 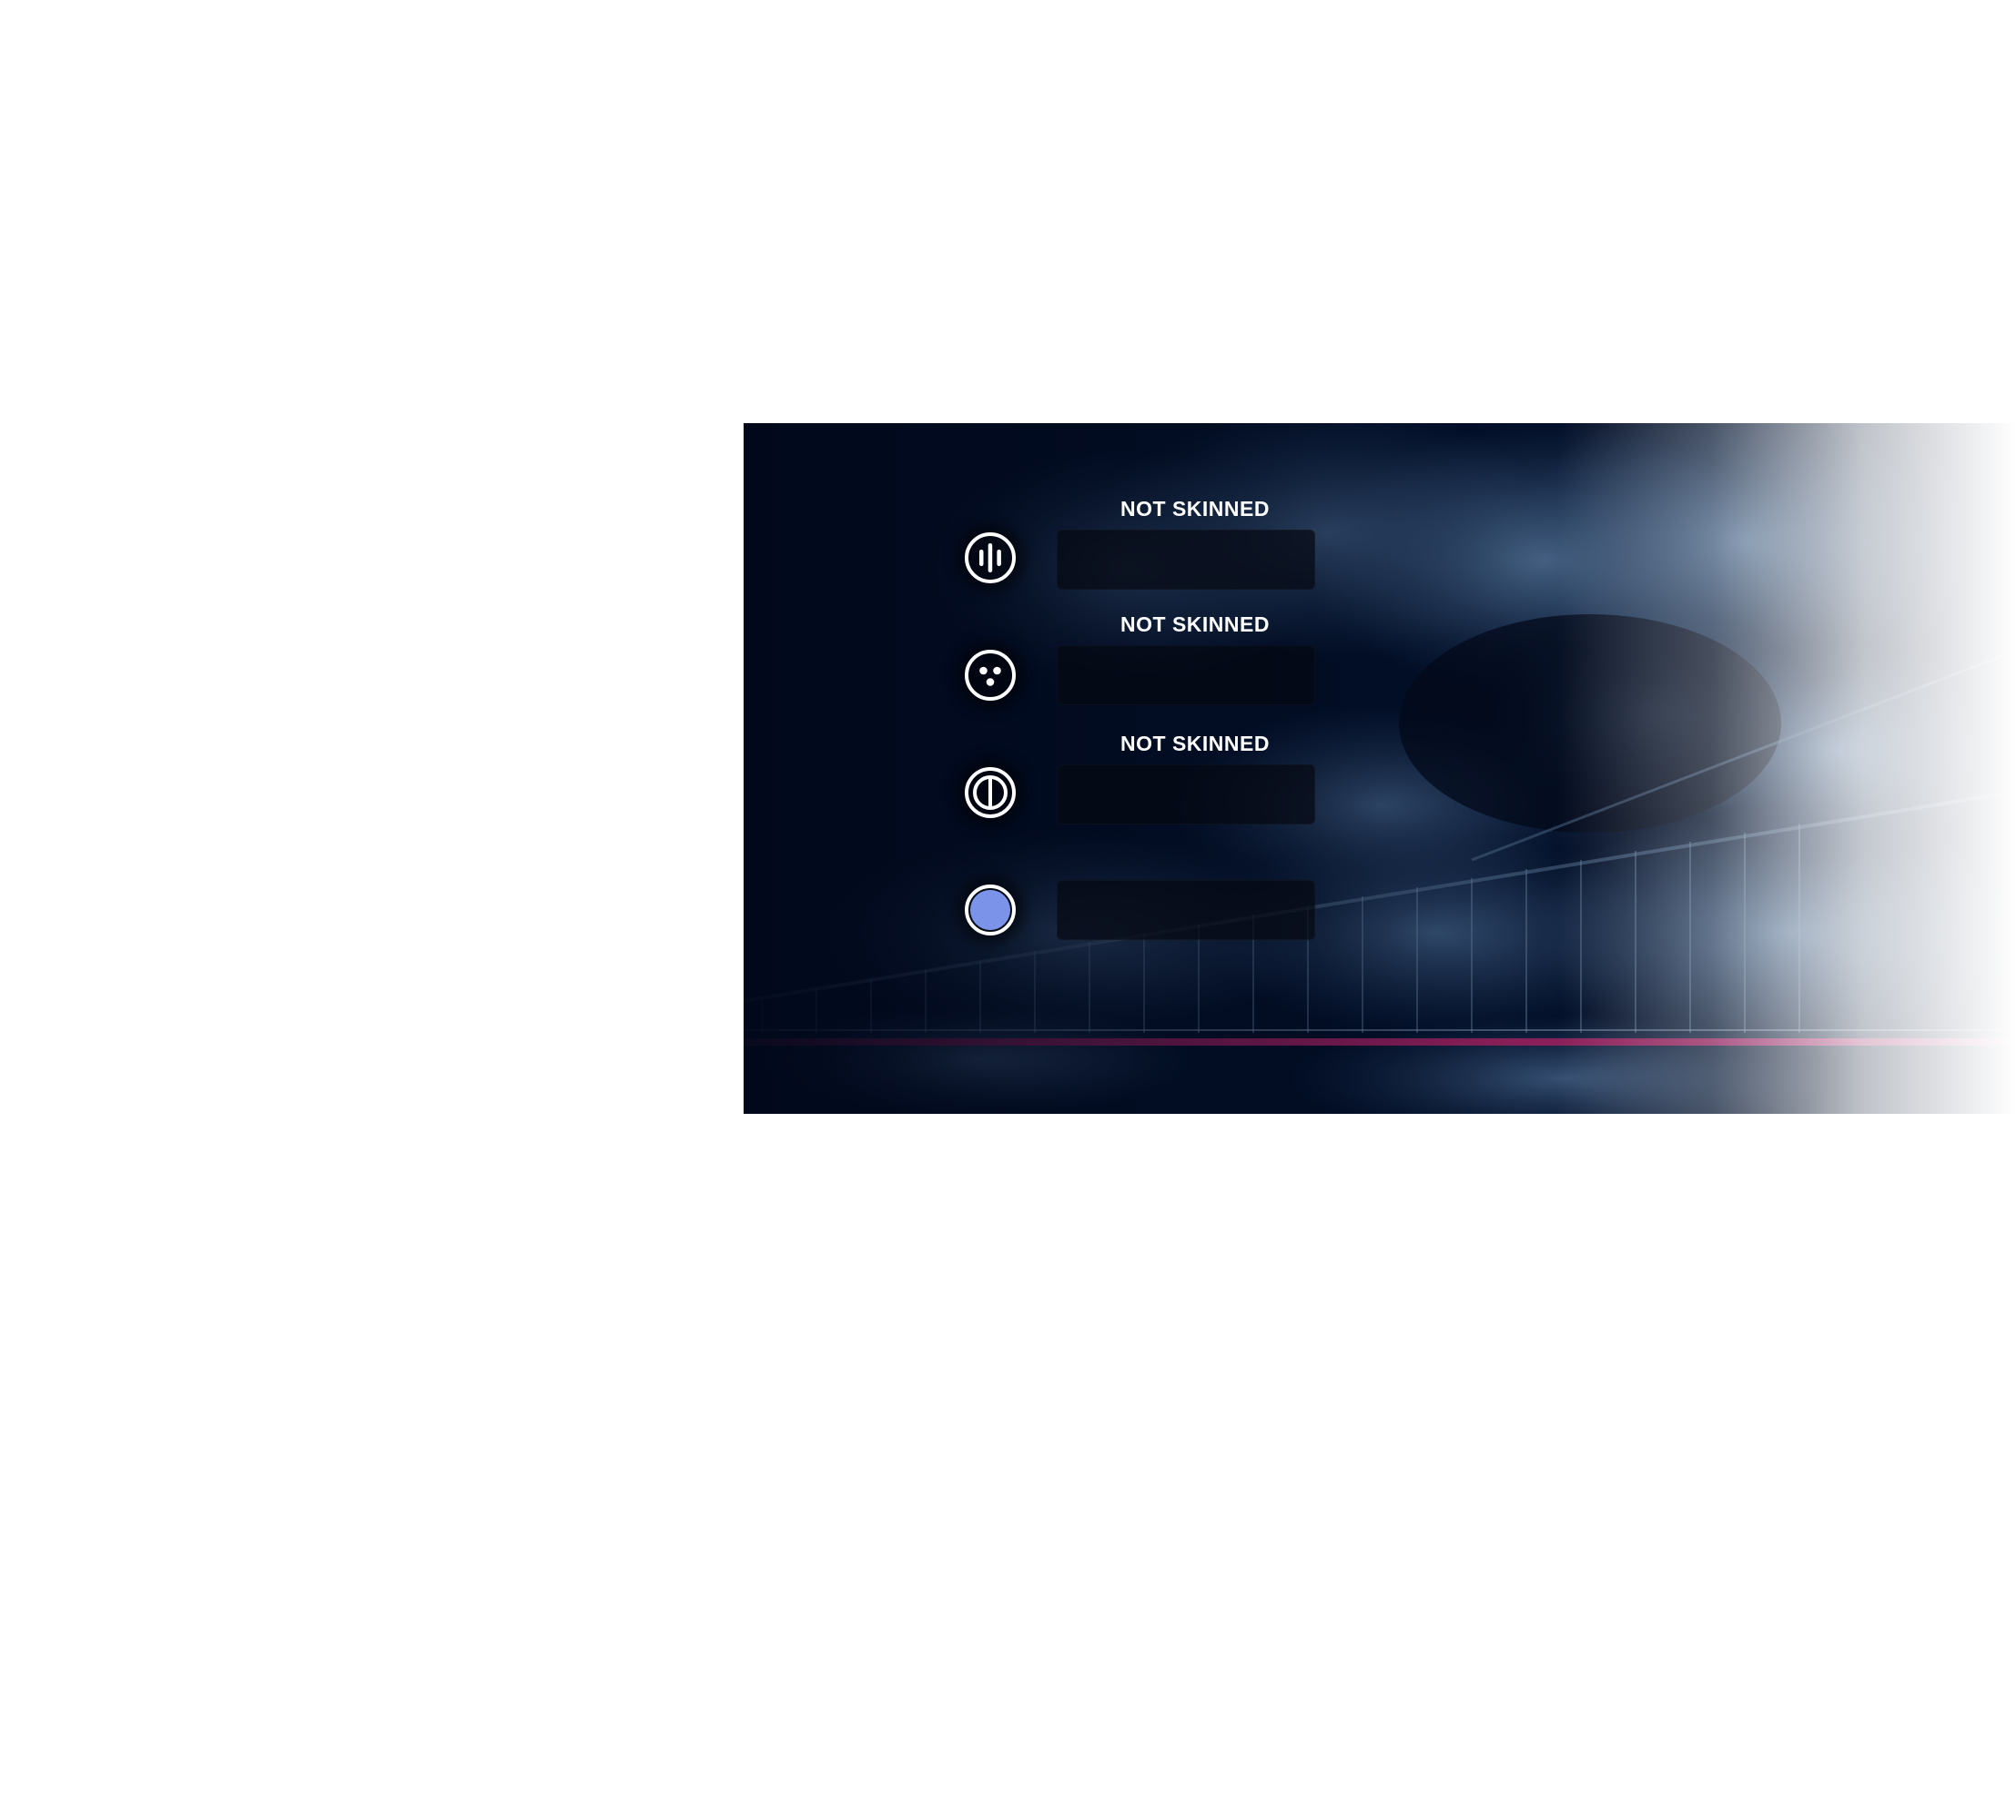 I want to click on sound-bars-icon, so click(x=990, y=558).